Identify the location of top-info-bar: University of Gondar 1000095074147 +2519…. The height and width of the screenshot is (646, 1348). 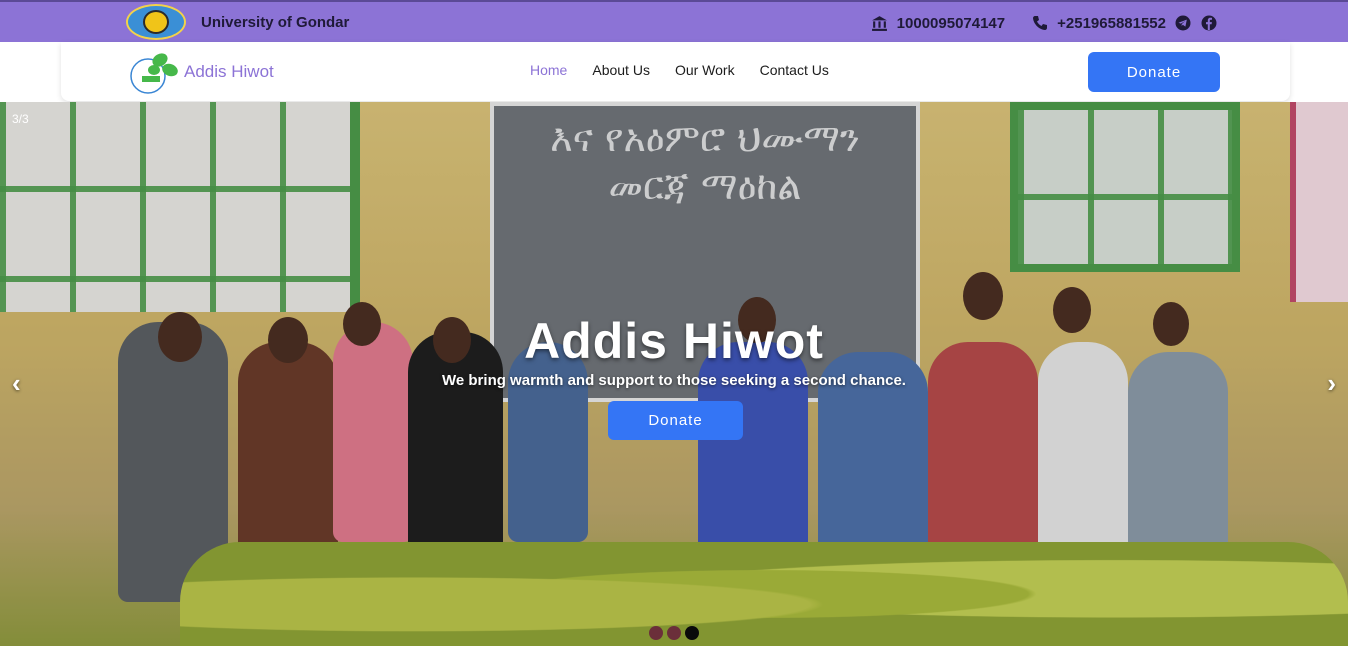
(674, 21).